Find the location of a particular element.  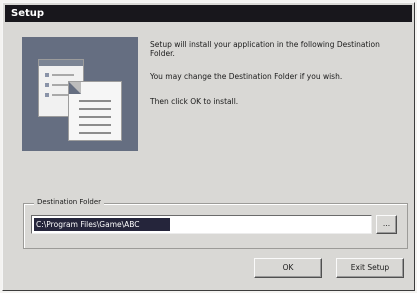

installer-graphic-icon is located at coordinates (80, 94).